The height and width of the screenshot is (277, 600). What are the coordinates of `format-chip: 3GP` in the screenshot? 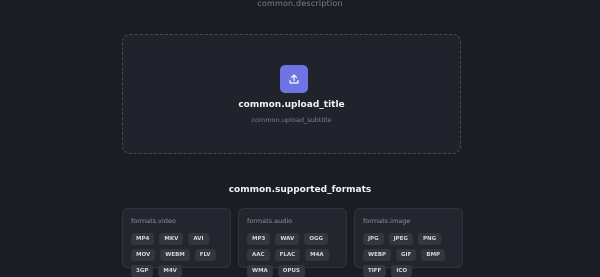 It's located at (142, 271).